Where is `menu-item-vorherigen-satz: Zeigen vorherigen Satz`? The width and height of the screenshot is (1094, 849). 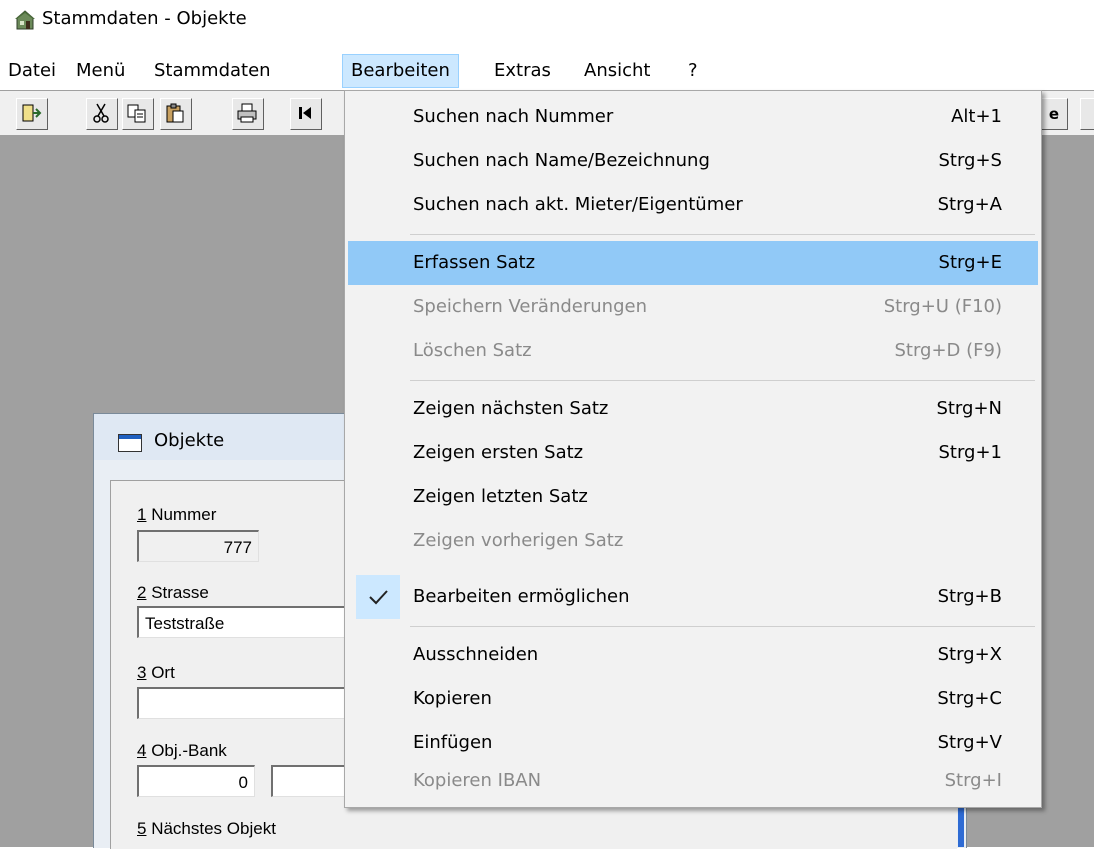
menu-item-vorherigen-satz: Zeigen vorherigen Satz is located at coordinates (693, 541).